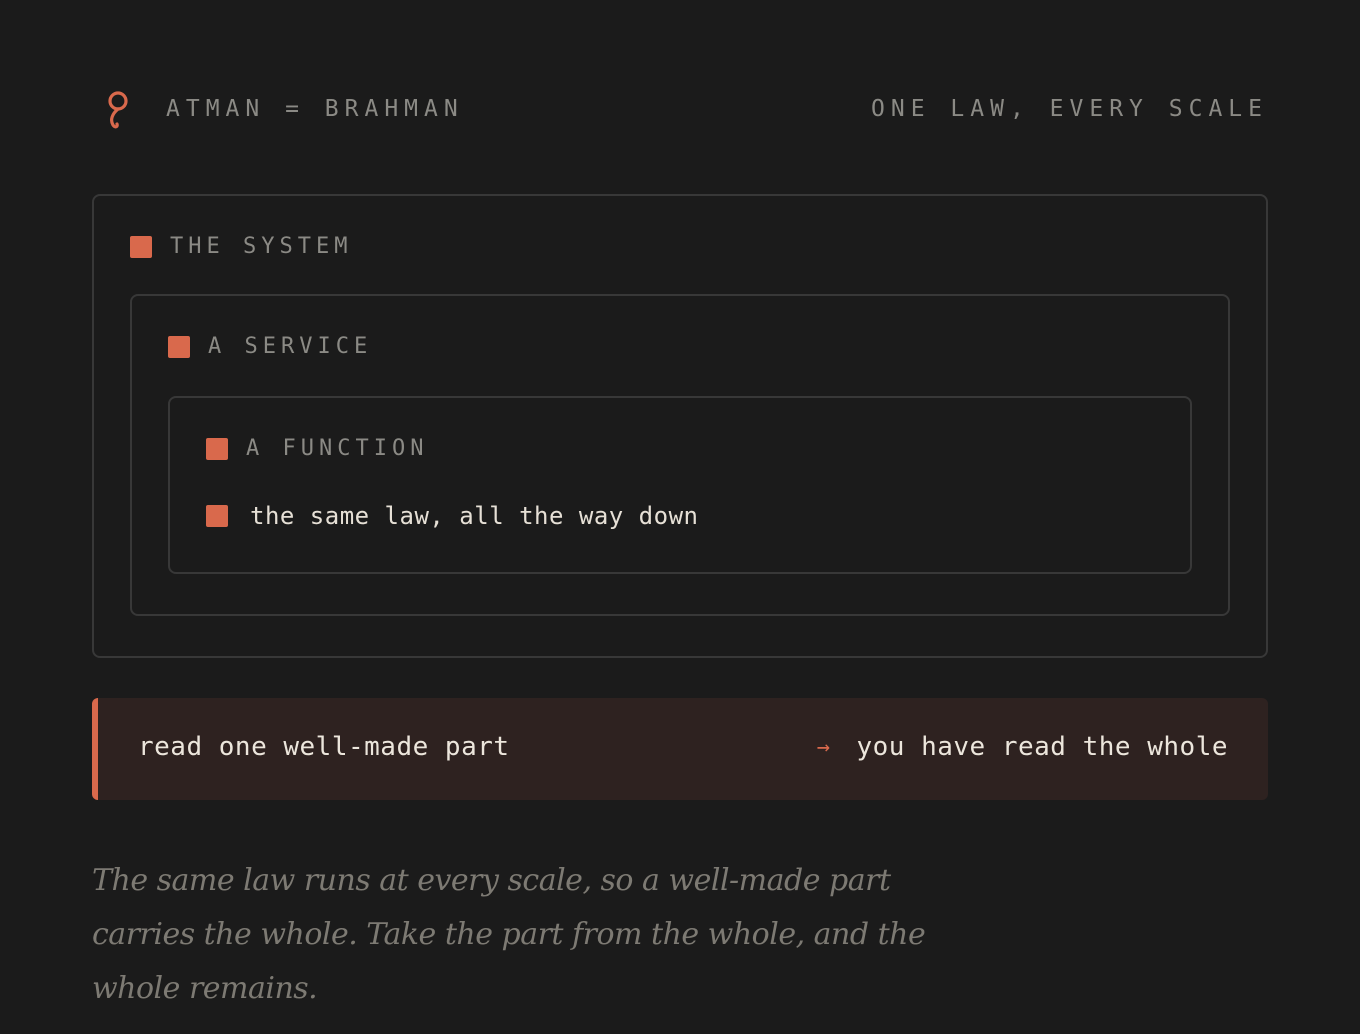 Image resolution: width=1360 pixels, height=1034 pixels. I want to click on innermost-law: the same law, all the way down, so click(452, 516).